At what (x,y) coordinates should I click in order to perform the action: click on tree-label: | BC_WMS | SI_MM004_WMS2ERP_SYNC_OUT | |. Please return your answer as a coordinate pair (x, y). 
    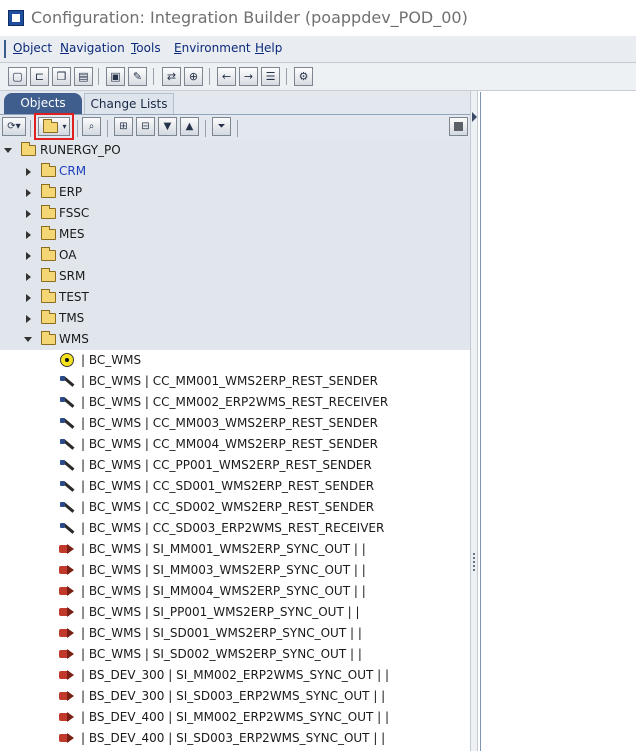
    Looking at the image, I should click on (223, 591).